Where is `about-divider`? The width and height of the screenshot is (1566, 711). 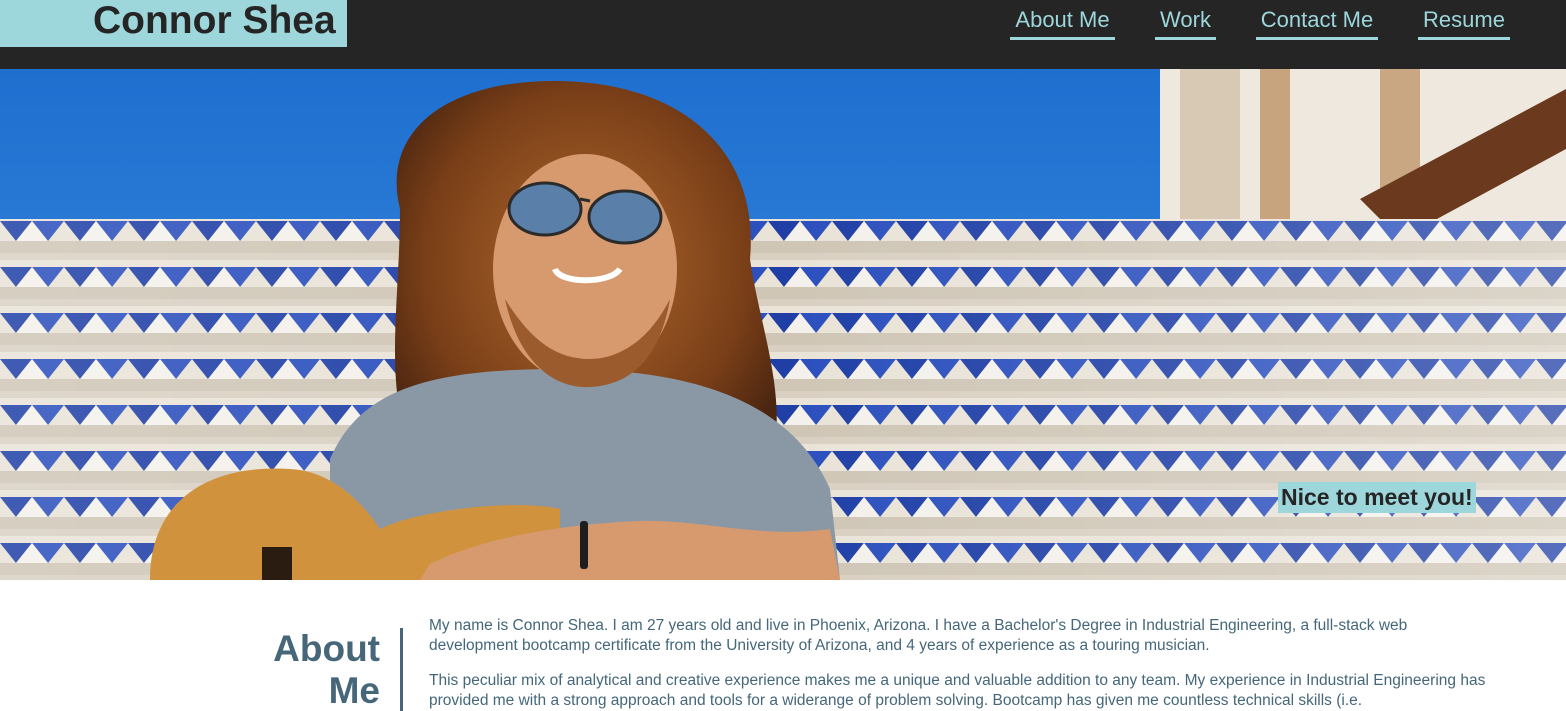
about-divider is located at coordinates (401, 669).